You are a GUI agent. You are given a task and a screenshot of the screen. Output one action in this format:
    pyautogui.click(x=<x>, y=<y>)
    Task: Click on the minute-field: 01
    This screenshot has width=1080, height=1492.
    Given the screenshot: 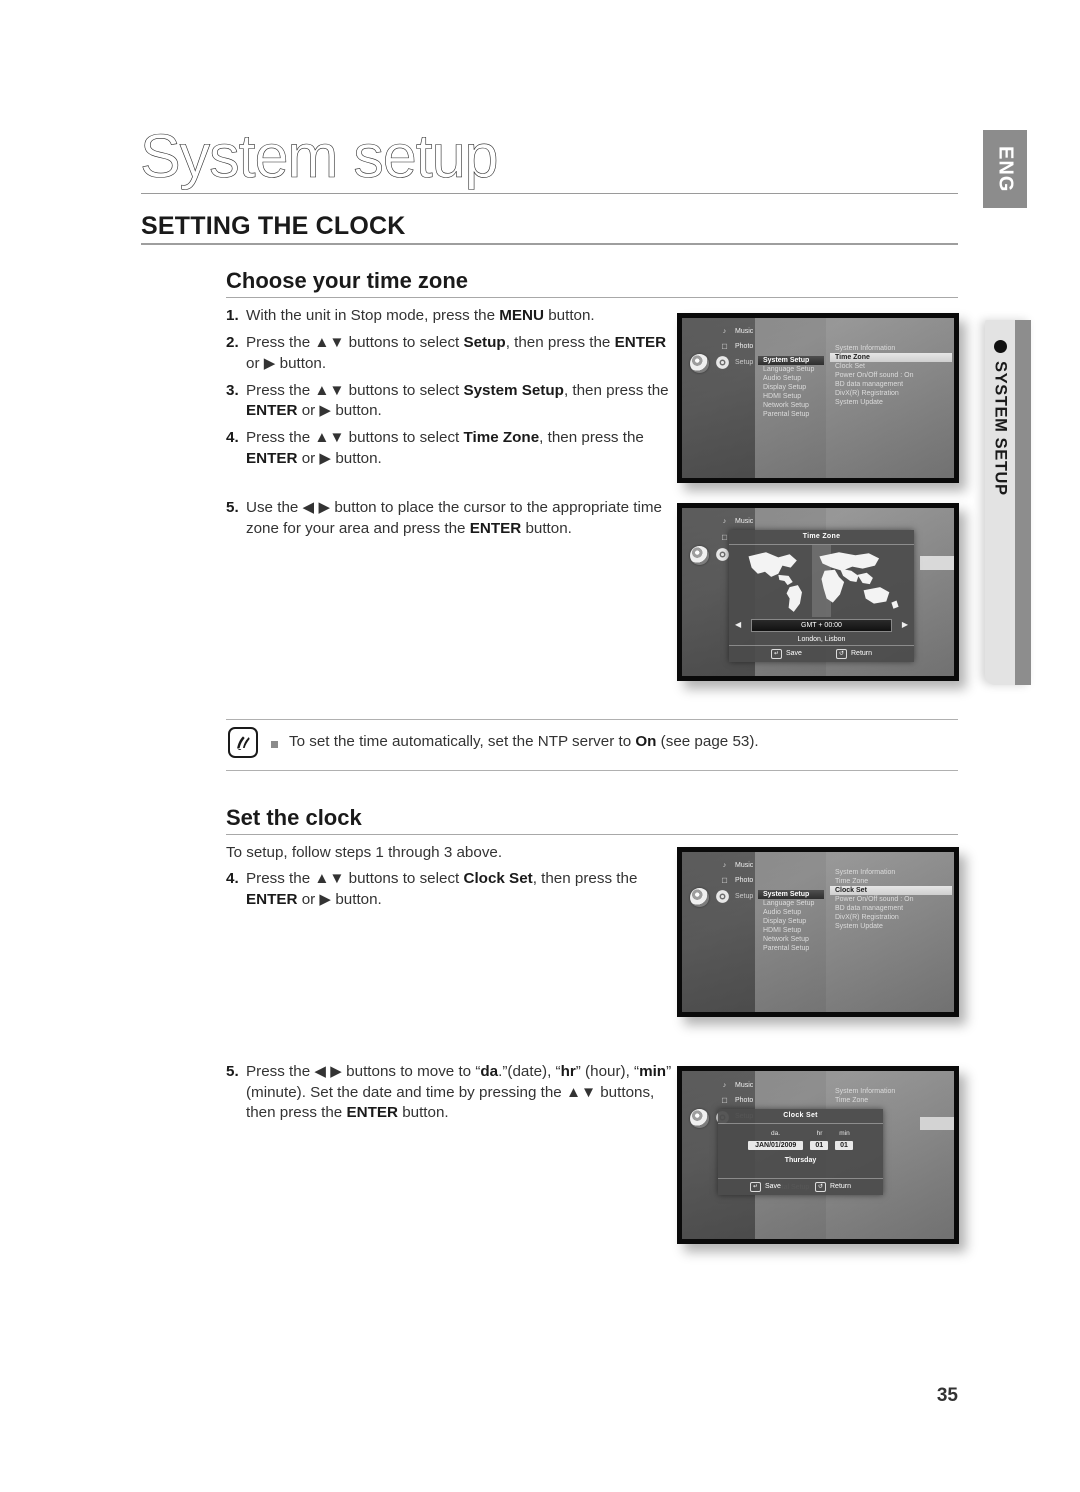 What is the action you would take?
    pyautogui.click(x=844, y=1145)
    